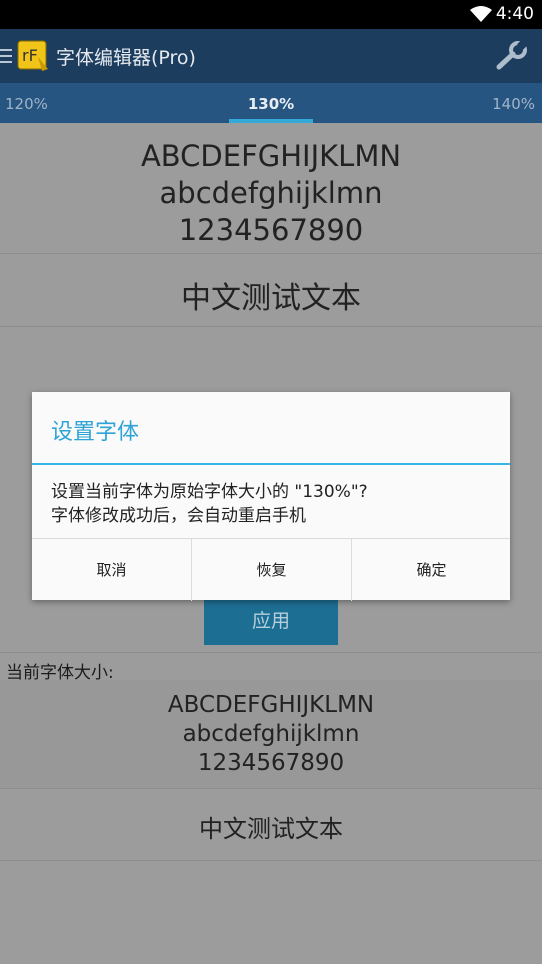 This screenshot has width=542, height=964. Describe the element at coordinates (95, 432) in the screenshot. I see `dialog-title: 设置字体` at that location.